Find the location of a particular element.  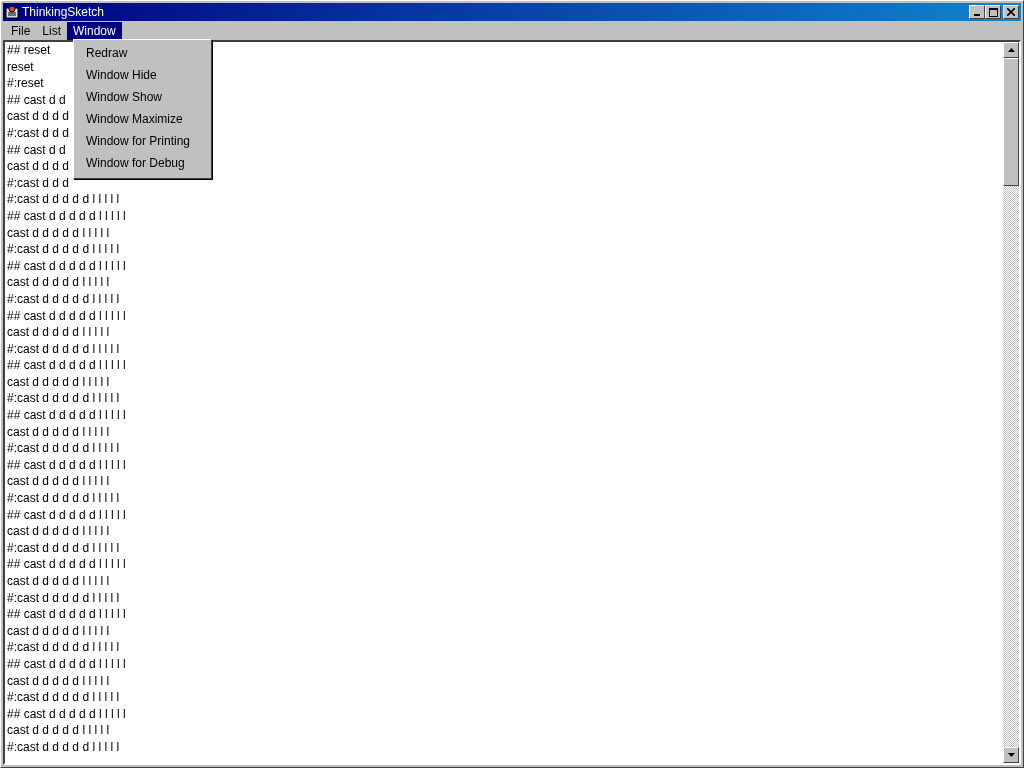

menu-item: File is located at coordinates (21, 30).